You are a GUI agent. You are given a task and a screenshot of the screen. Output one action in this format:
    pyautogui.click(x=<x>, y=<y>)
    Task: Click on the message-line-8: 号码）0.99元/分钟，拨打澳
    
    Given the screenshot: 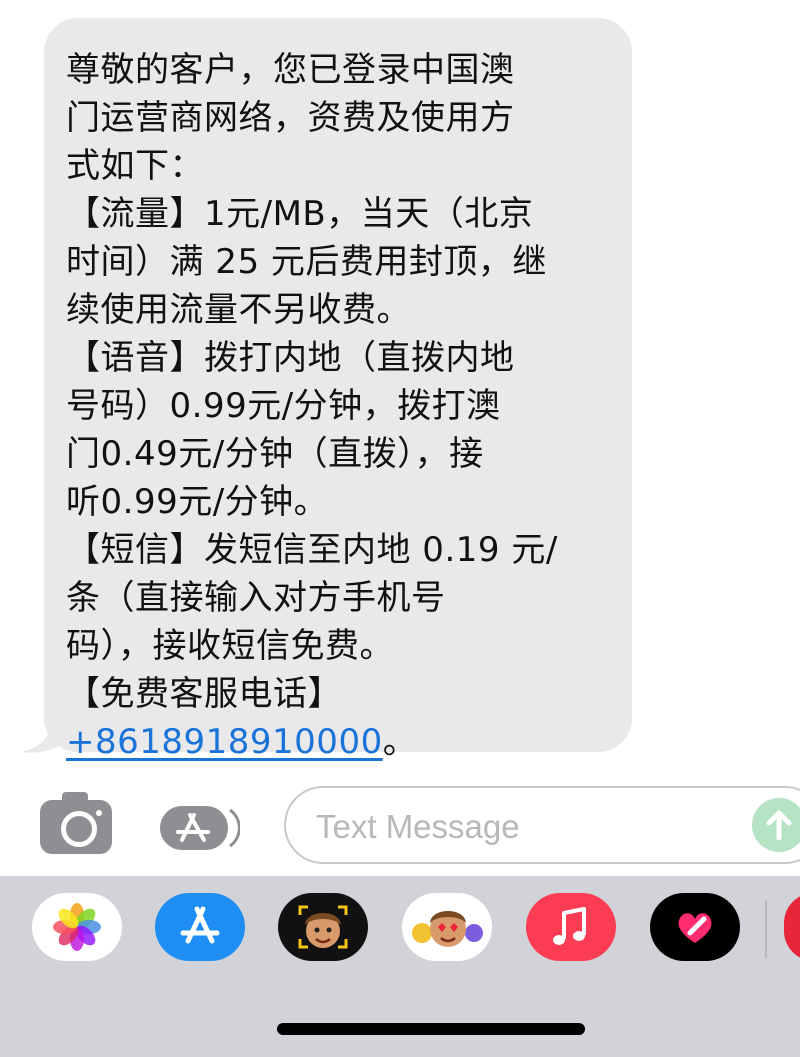 What is the action you would take?
    pyautogui.click(x=283, y=406)
    